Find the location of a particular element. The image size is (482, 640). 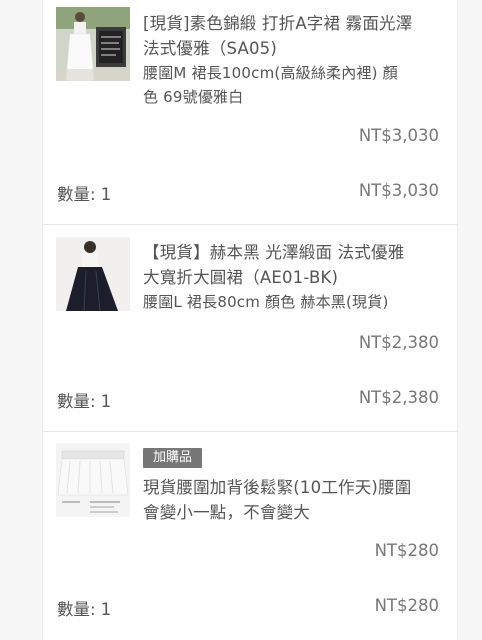

product-title-text: 【現貨】赫本黑 光澤緞面 法式優雅大寬折大圓裙（AE01-BK) is located at coordinates (273, 265).